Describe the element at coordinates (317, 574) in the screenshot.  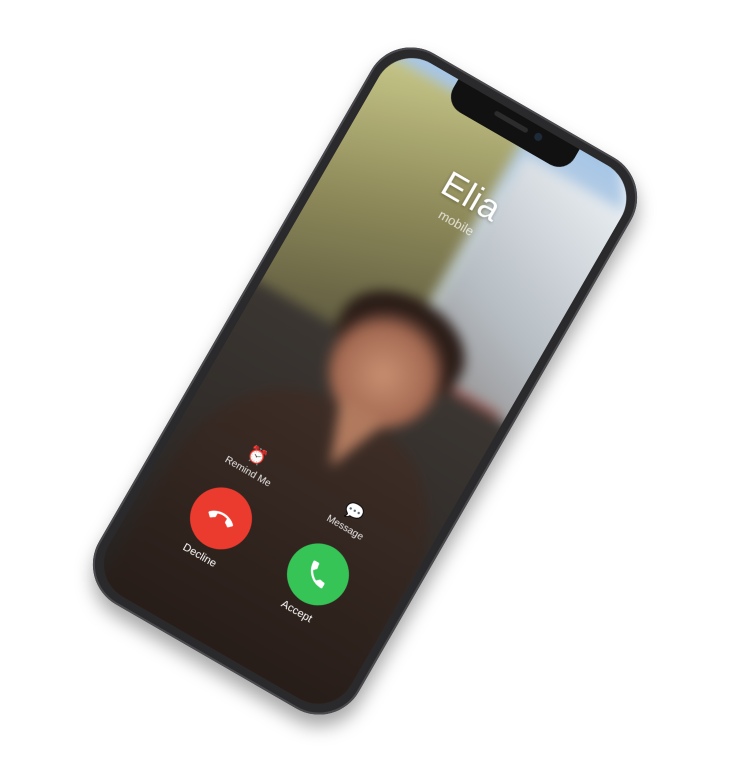
I see `phone-icon` at that location.